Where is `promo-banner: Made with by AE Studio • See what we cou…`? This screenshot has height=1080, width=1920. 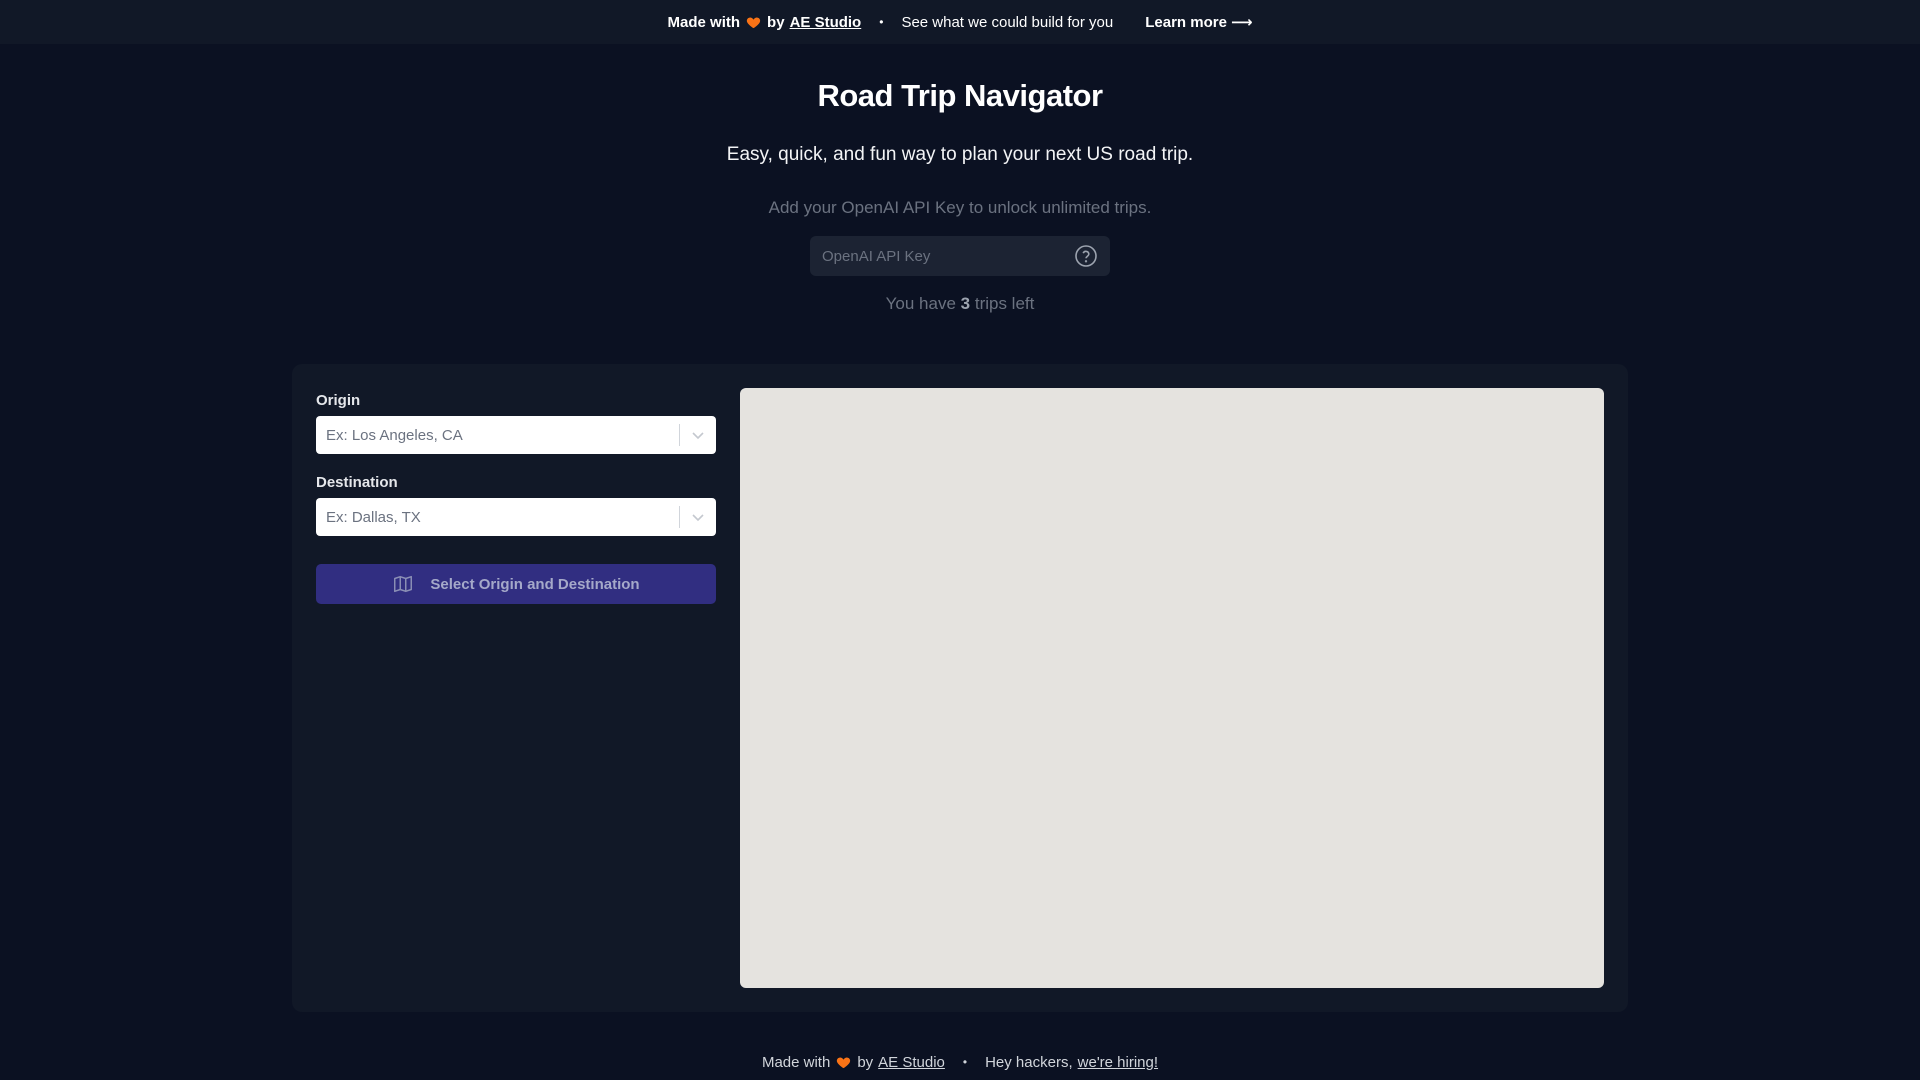 promo-banner: Made with by AE Studio • See what we cou… is located at coordinates (960, 22).